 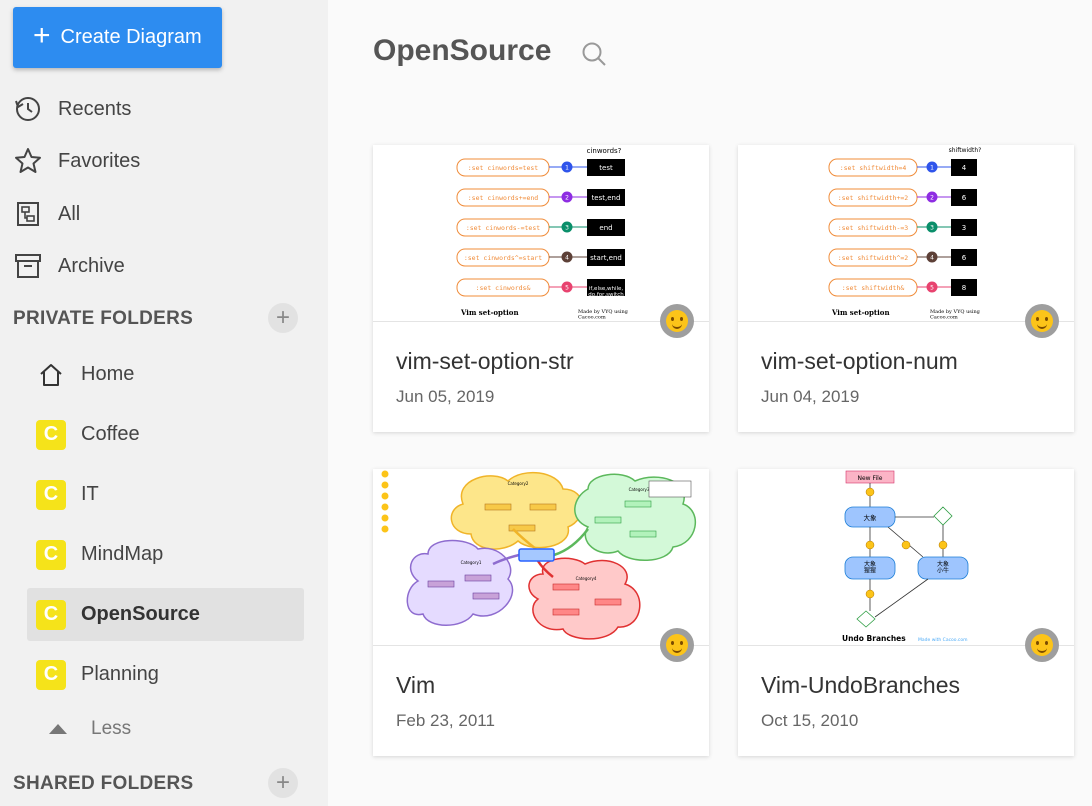 What do you see at coordinates (58, 729) in the screenshot?
I see `chevron-up-icon` at bounding box center [58, 729].